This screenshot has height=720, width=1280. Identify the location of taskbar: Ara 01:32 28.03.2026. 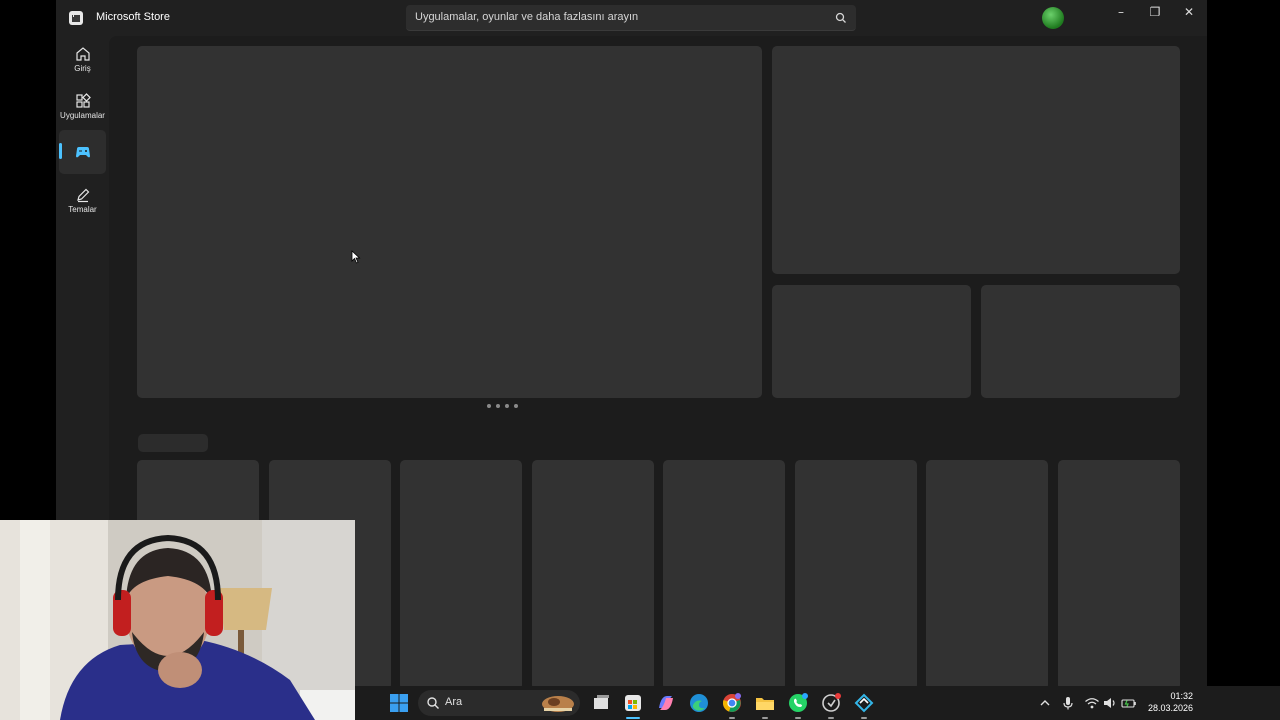
(817, 703).